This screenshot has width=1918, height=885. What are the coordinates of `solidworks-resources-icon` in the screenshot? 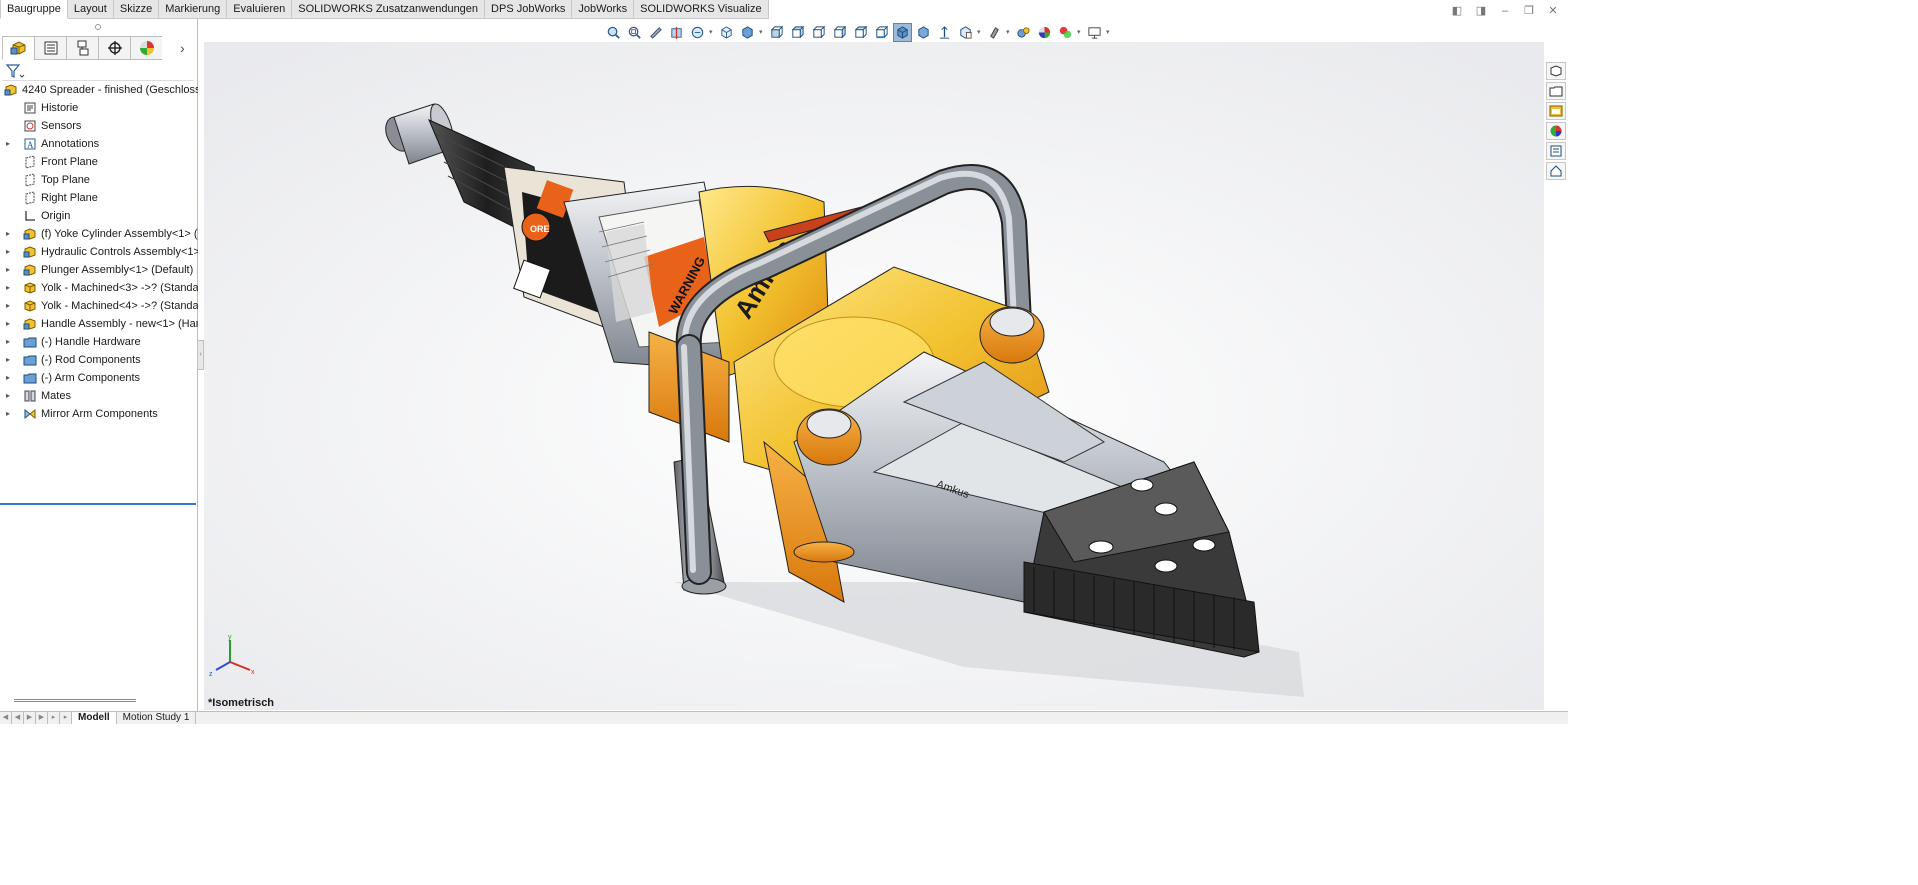 It's located at (1556, 71).